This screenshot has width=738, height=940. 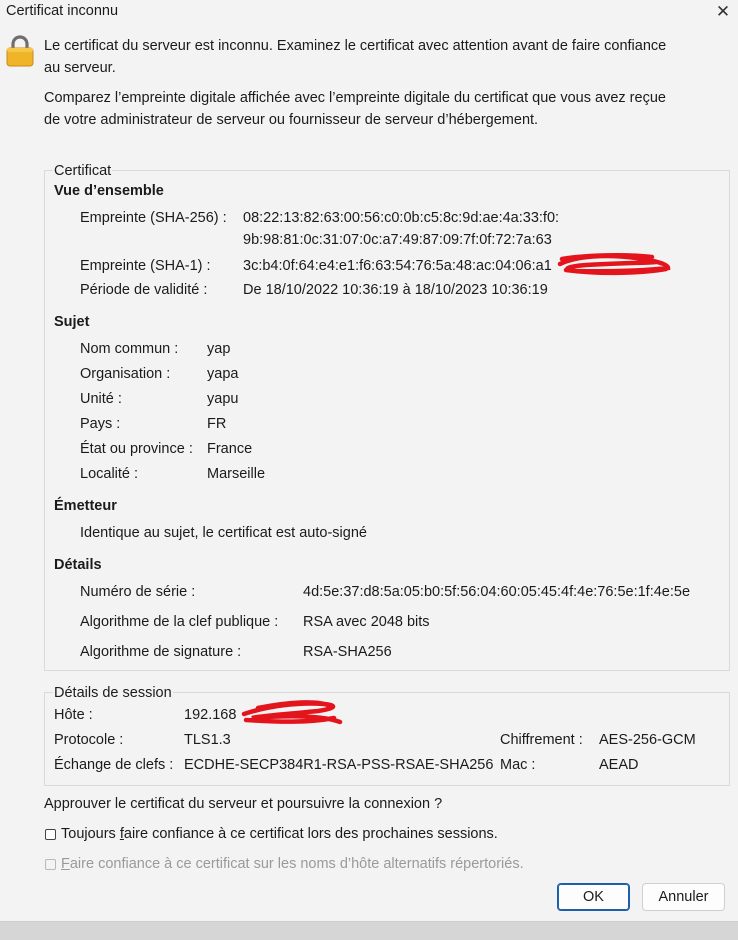 What do you see at coordinates (217, 424) in the screenshot?
I see `subject-value: FR` at bounding box center [217, 424].